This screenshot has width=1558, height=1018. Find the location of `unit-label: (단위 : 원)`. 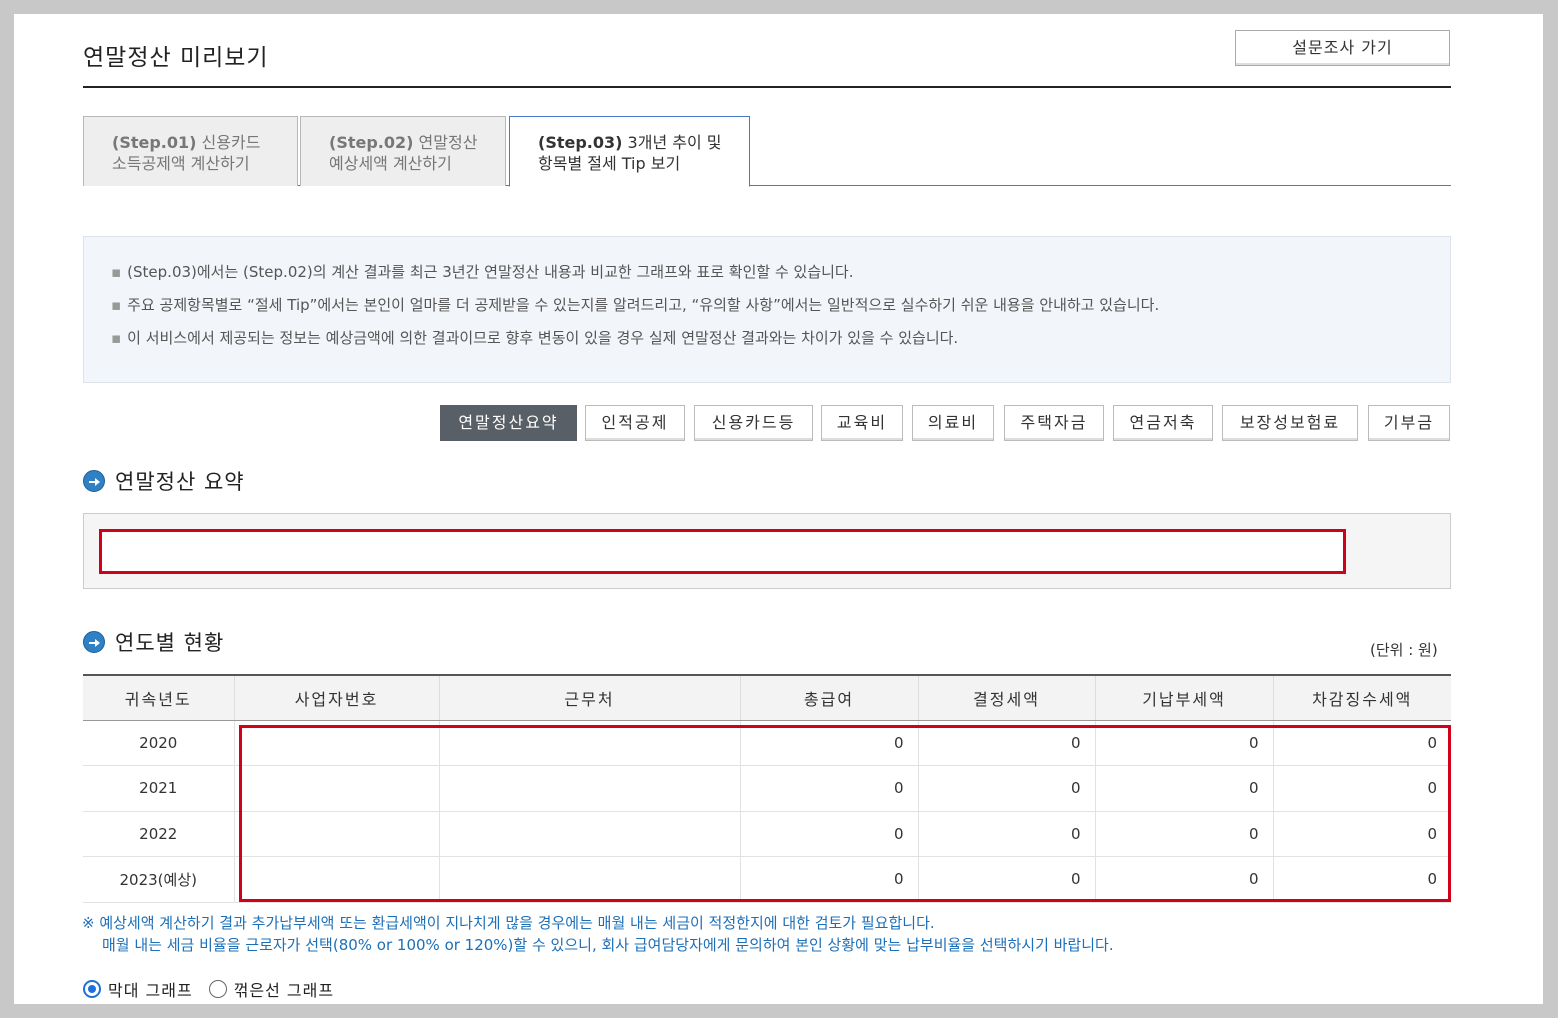

unit-label: (단위 : 원) is located at coordinates (1404, 650).